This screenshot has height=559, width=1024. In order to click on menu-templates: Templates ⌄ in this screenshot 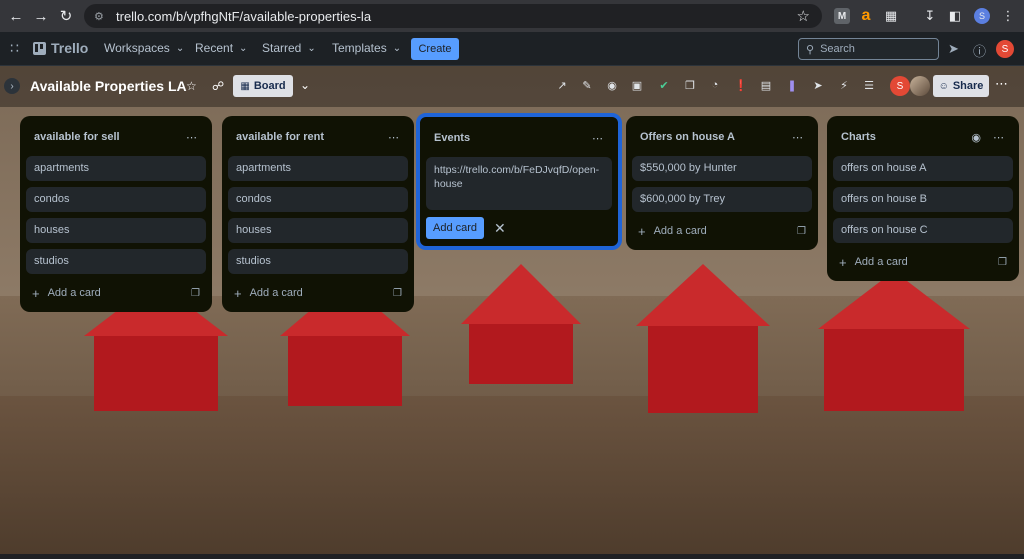, I will do `click(366, 48)`.